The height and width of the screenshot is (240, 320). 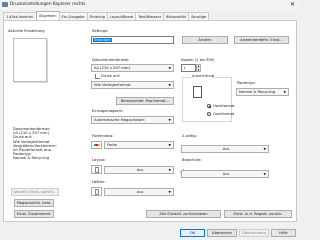 I want to click on booklet-value: Aus, so click(x=226, y=174).